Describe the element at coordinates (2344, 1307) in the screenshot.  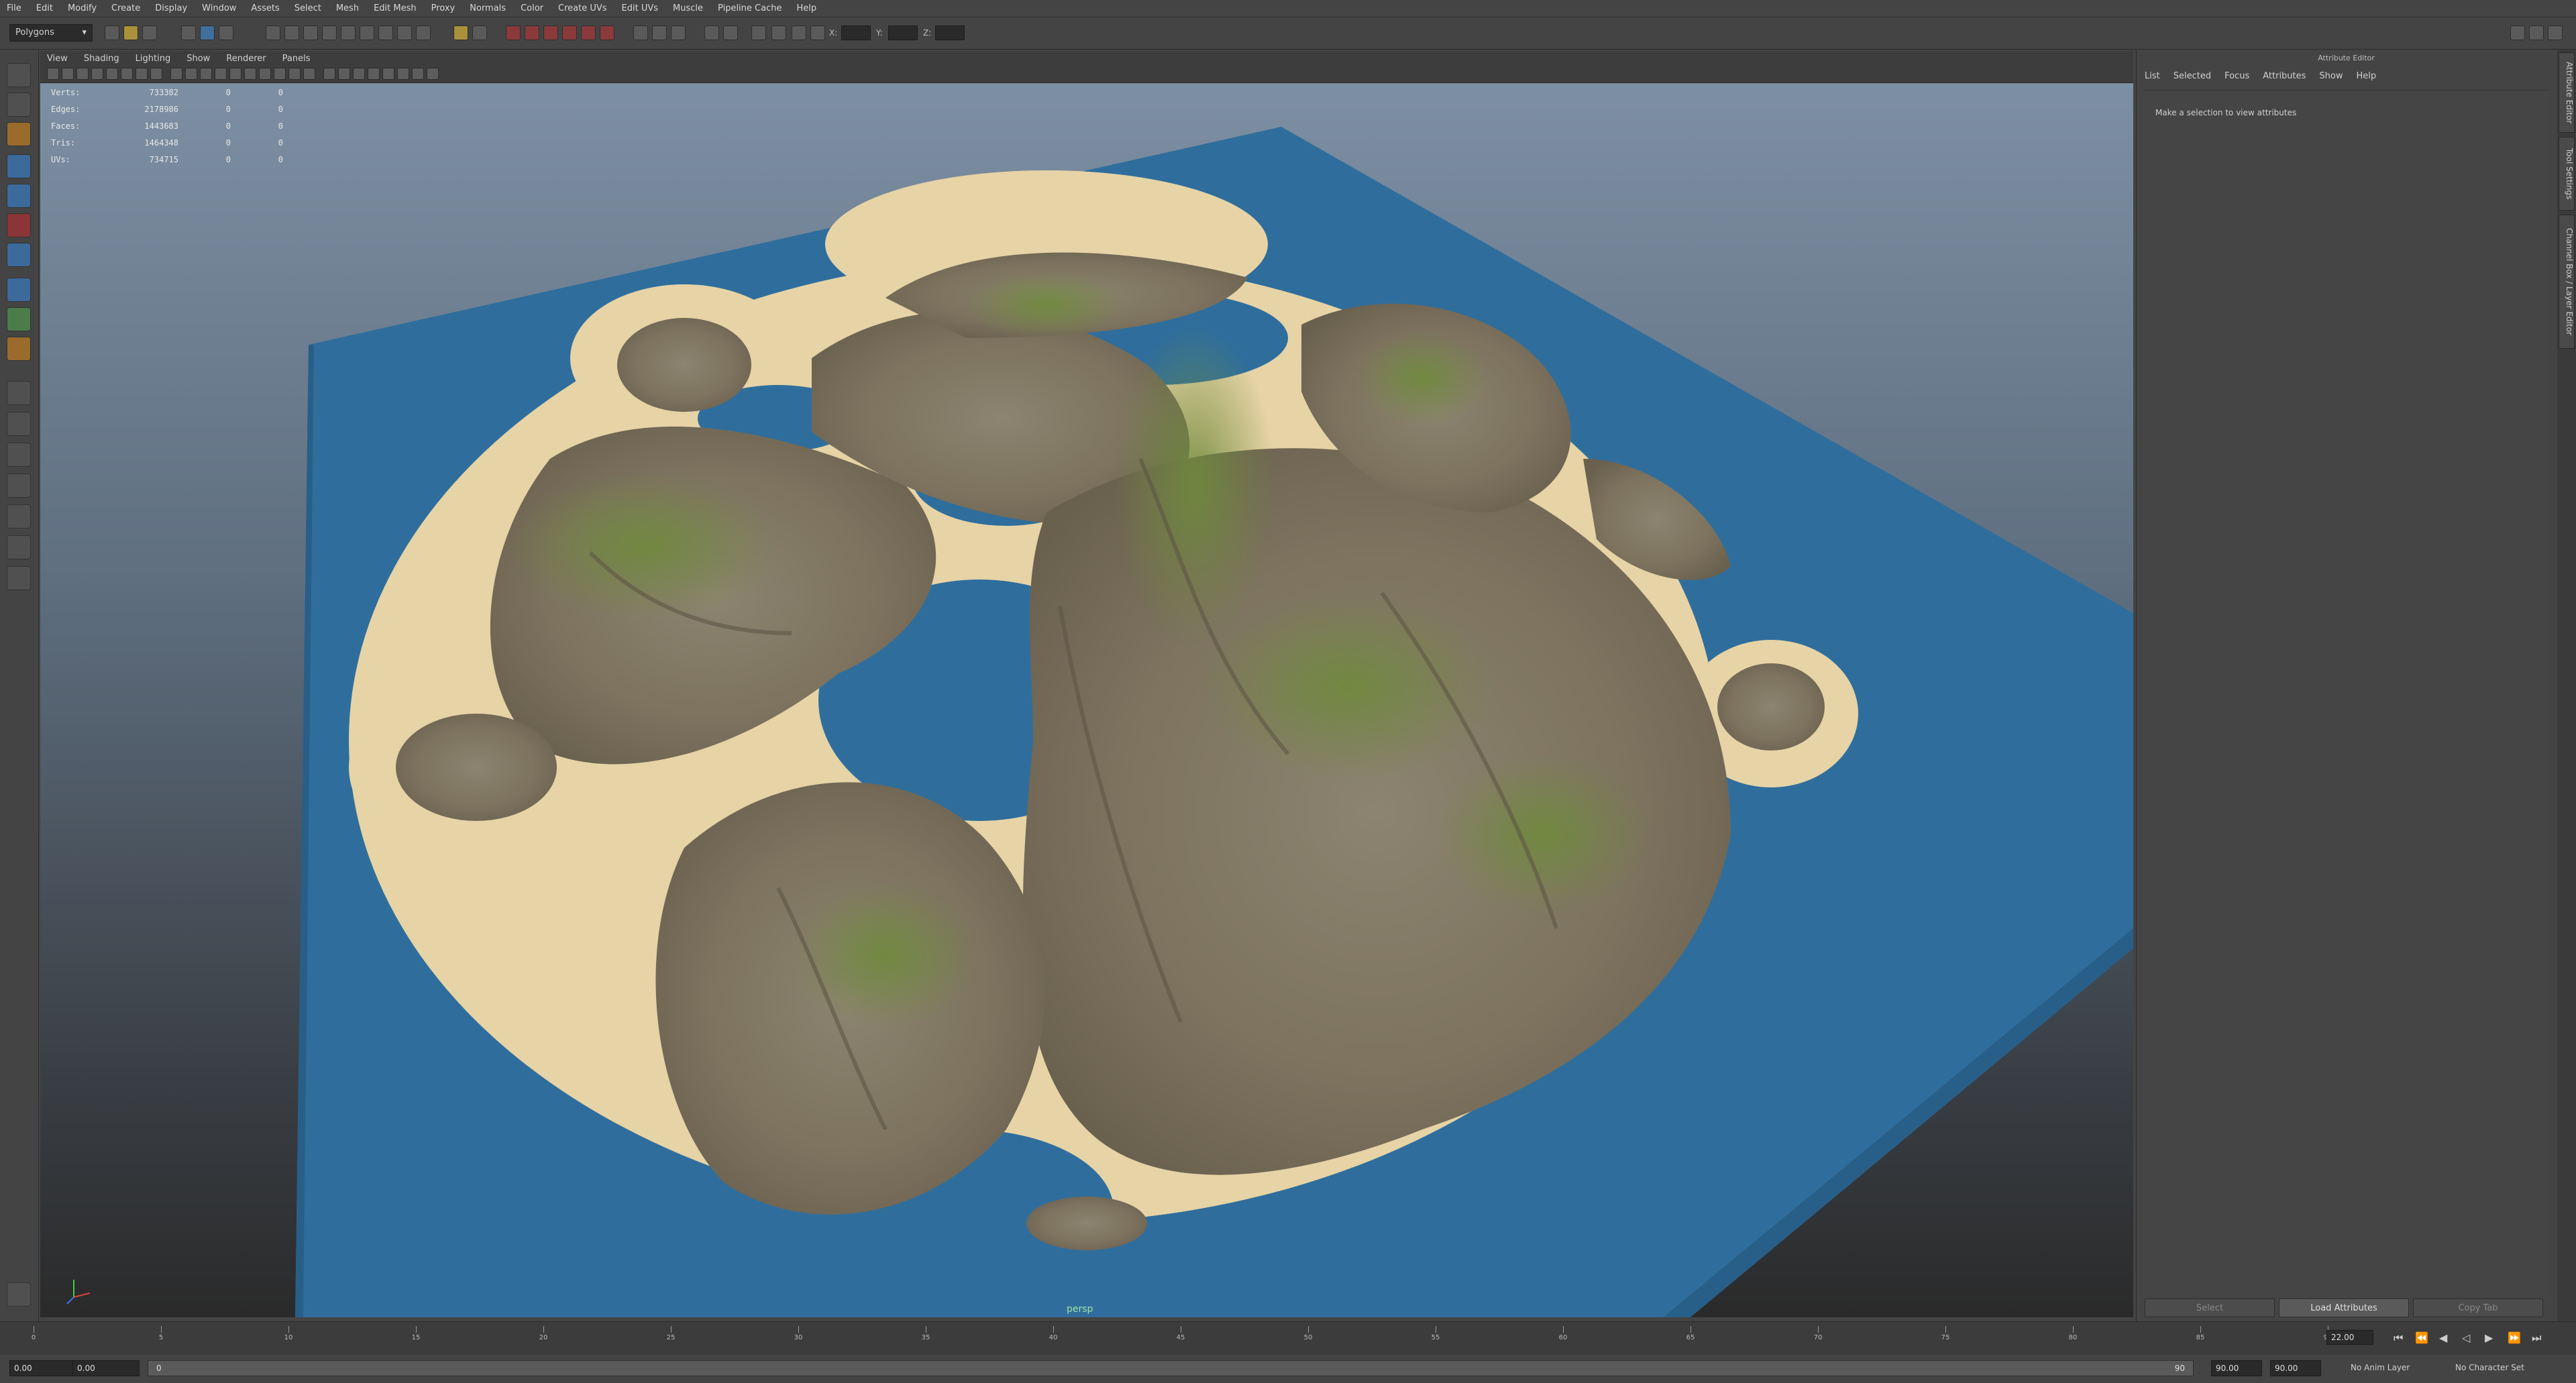
I see `load-attributes-button: Load Attributes` at that location.